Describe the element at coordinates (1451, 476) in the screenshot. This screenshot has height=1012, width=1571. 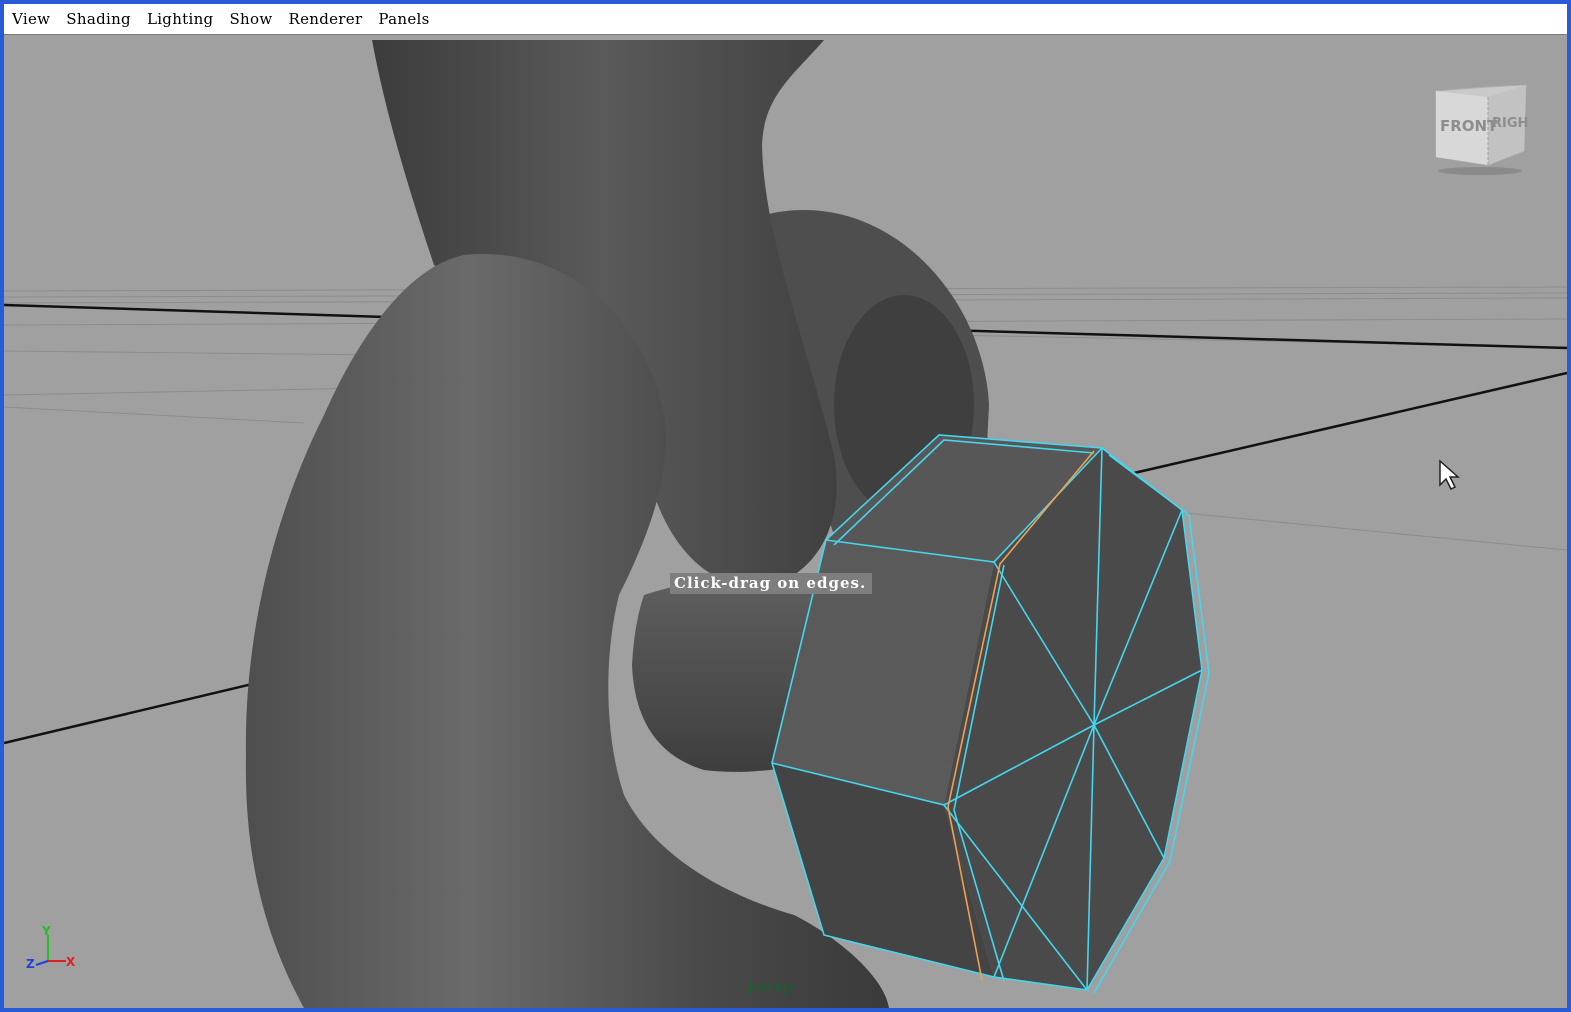
I see `pointer-cursor-icon` at that location.